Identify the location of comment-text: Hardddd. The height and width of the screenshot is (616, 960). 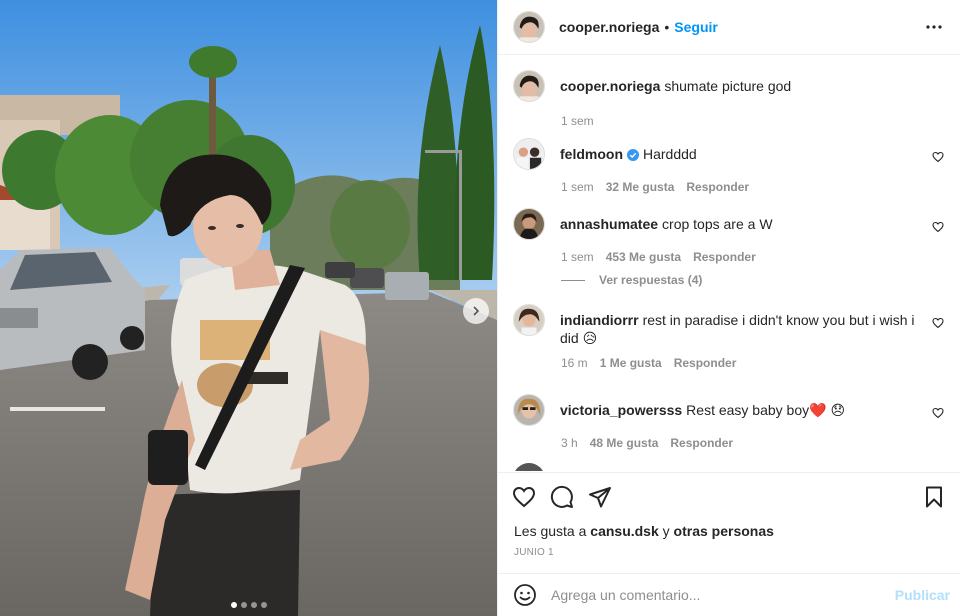
(670, 154).